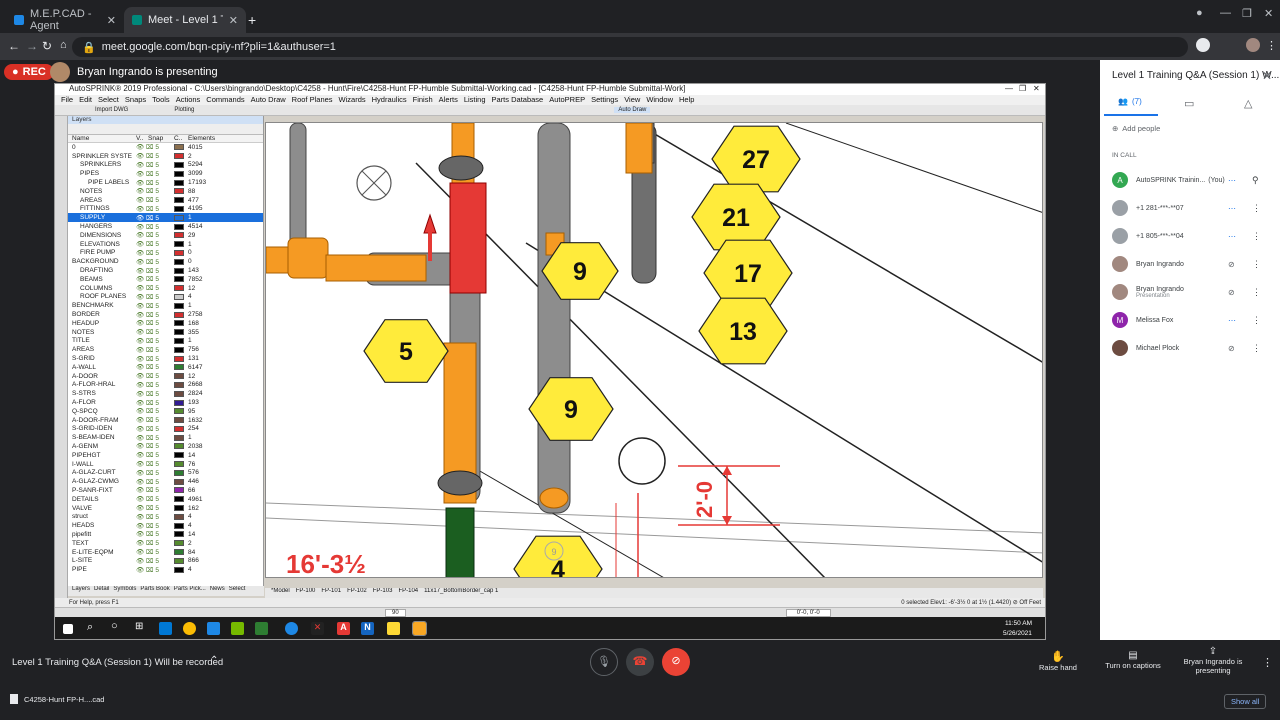 Image resolution: width=1280 pixels, height=720 pixels. Describe the element at coordinates (165, 376) in the screenshot. I see `layer-row: A-DOOR 👁 ⌧ 5 12` at that location.